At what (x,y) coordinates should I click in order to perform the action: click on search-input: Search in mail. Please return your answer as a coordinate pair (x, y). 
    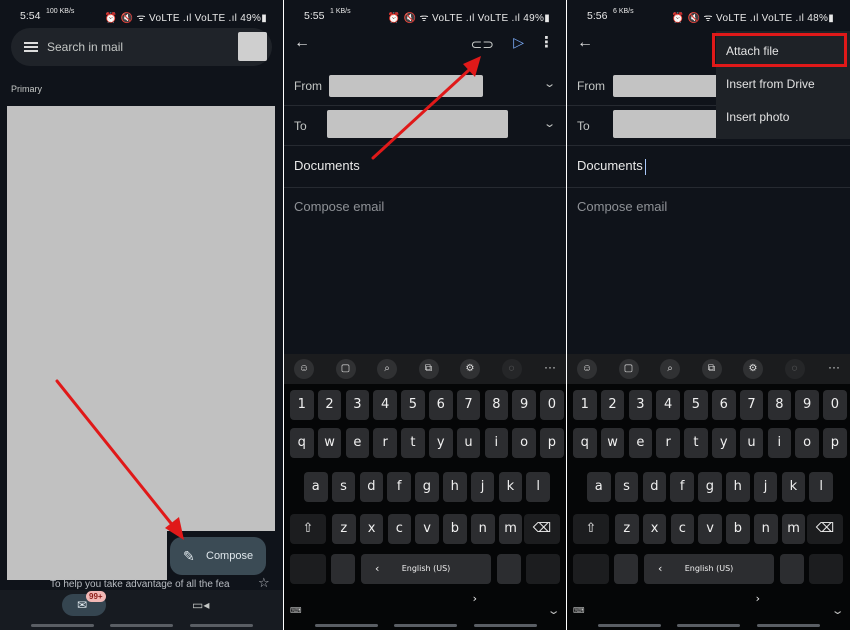
    Looking at the image, I should click on (85, 47).